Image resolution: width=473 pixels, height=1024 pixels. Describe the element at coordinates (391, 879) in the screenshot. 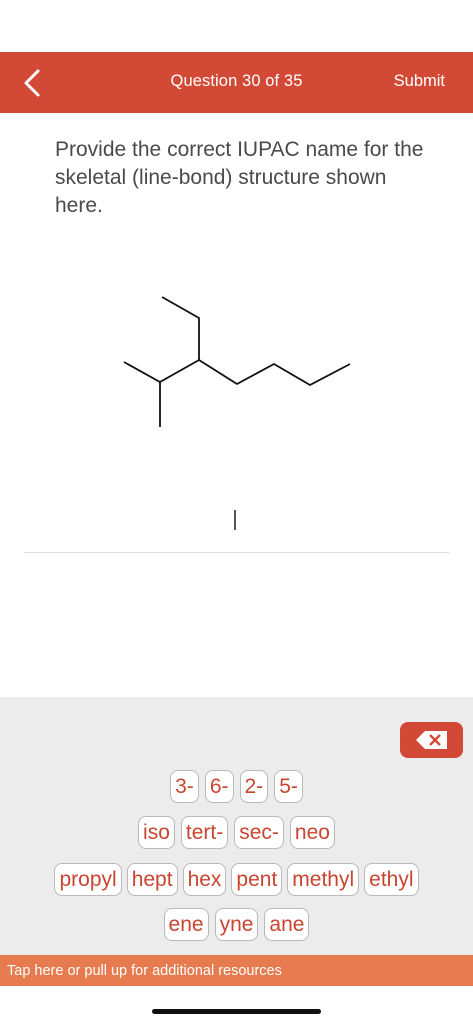

I see `key-ethyl: ethyl` at that location.